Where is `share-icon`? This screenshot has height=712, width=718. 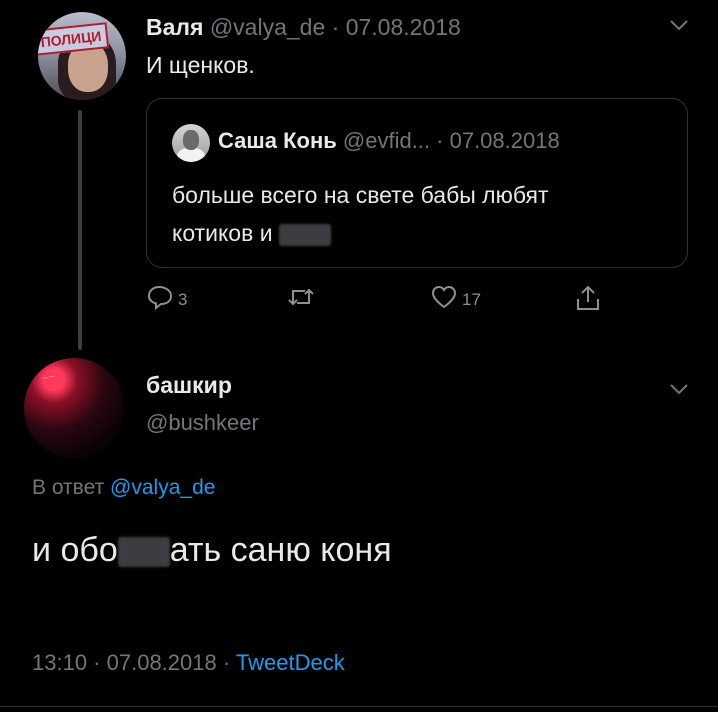
share-icon is located at coordinates (588, 300).